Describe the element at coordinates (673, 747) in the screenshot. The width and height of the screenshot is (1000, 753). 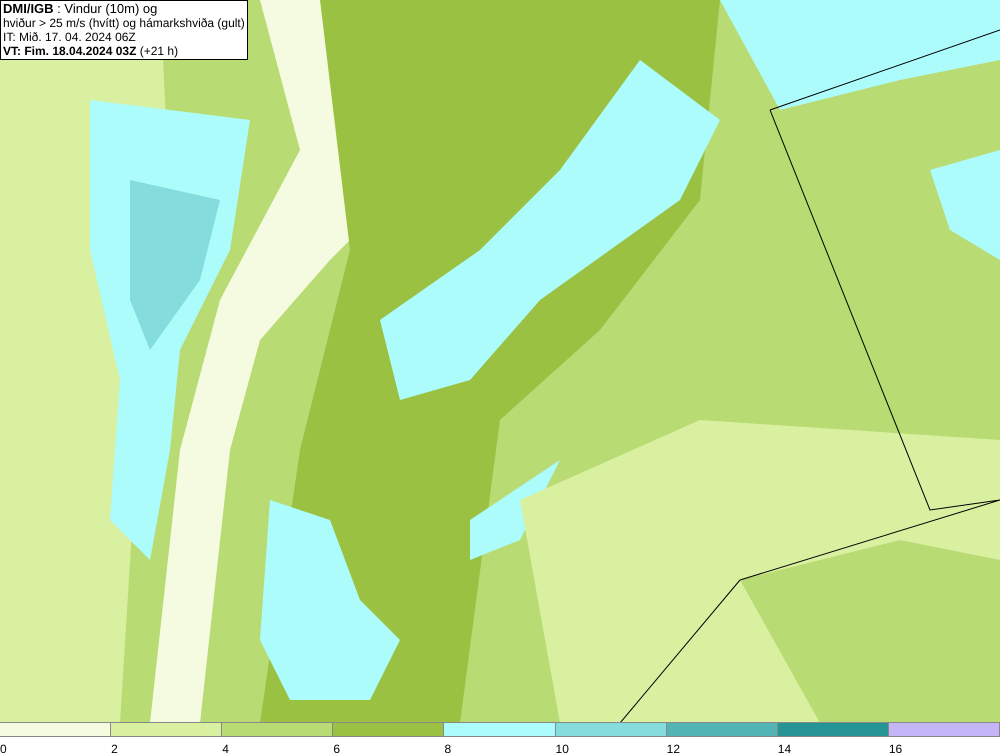
I see `scale-label: 12` at that location.